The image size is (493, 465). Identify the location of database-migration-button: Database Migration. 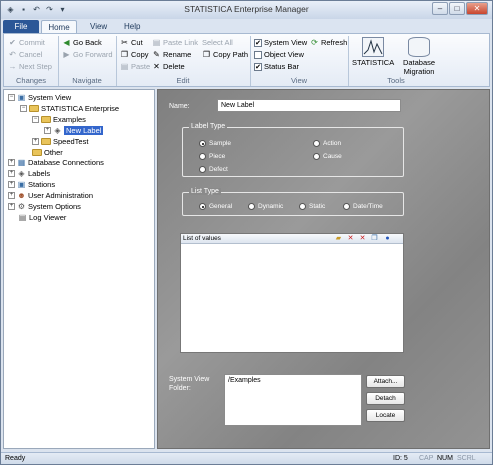
(419, 56).